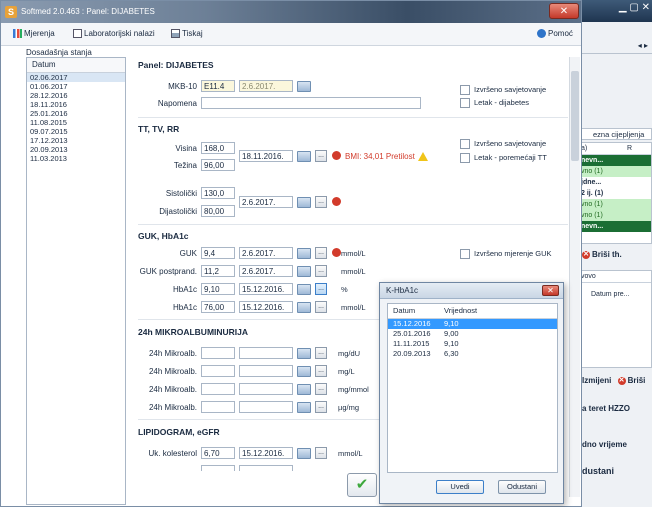  What do you see at coordinates (574, 277) in the screenshot?
I see `form-scrollbar` at bounding box center [574, 277].